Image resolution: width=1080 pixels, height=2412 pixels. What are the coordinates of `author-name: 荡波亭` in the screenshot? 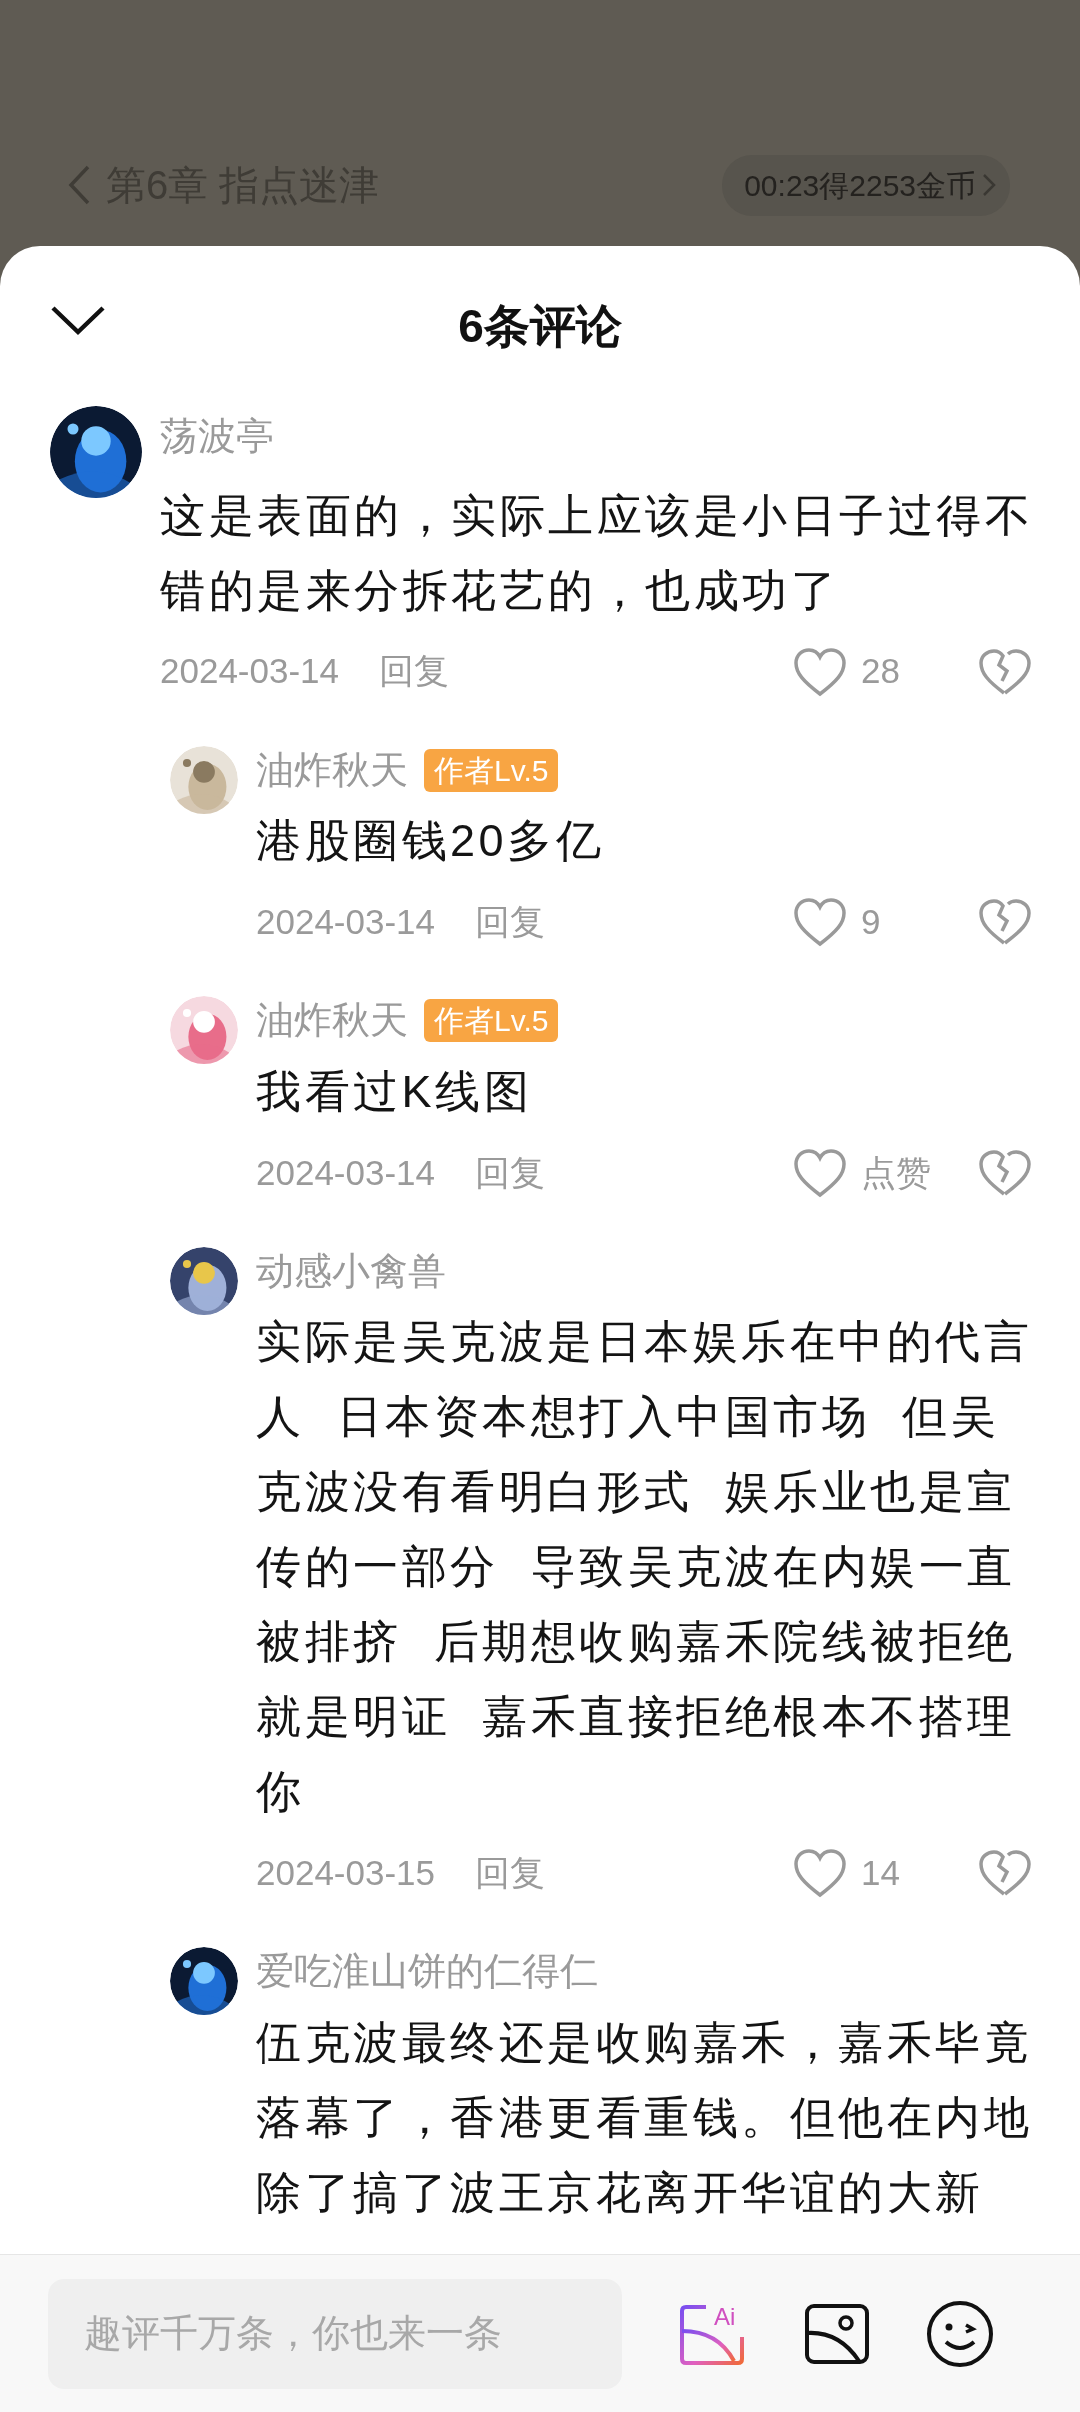 It's located at (217, 436).